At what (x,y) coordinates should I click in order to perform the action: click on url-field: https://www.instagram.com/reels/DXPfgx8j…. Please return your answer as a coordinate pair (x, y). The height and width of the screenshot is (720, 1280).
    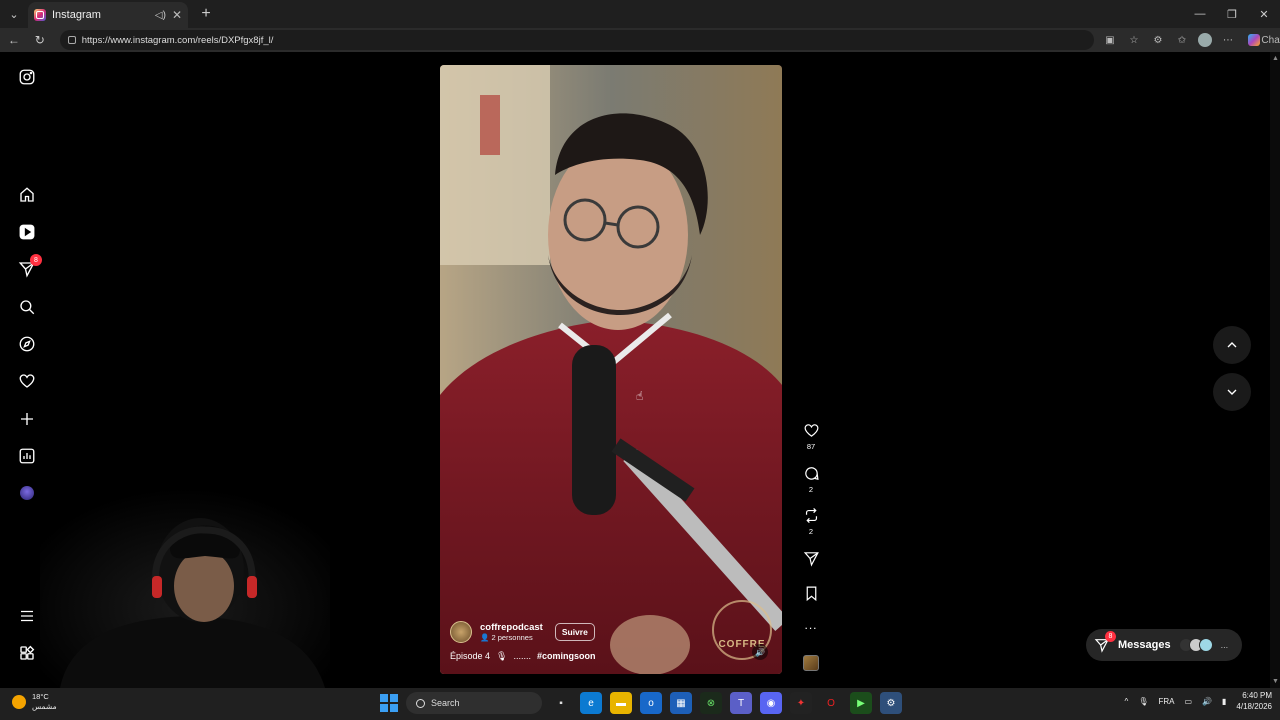
    Looking at the image, I should click on (576, 40).